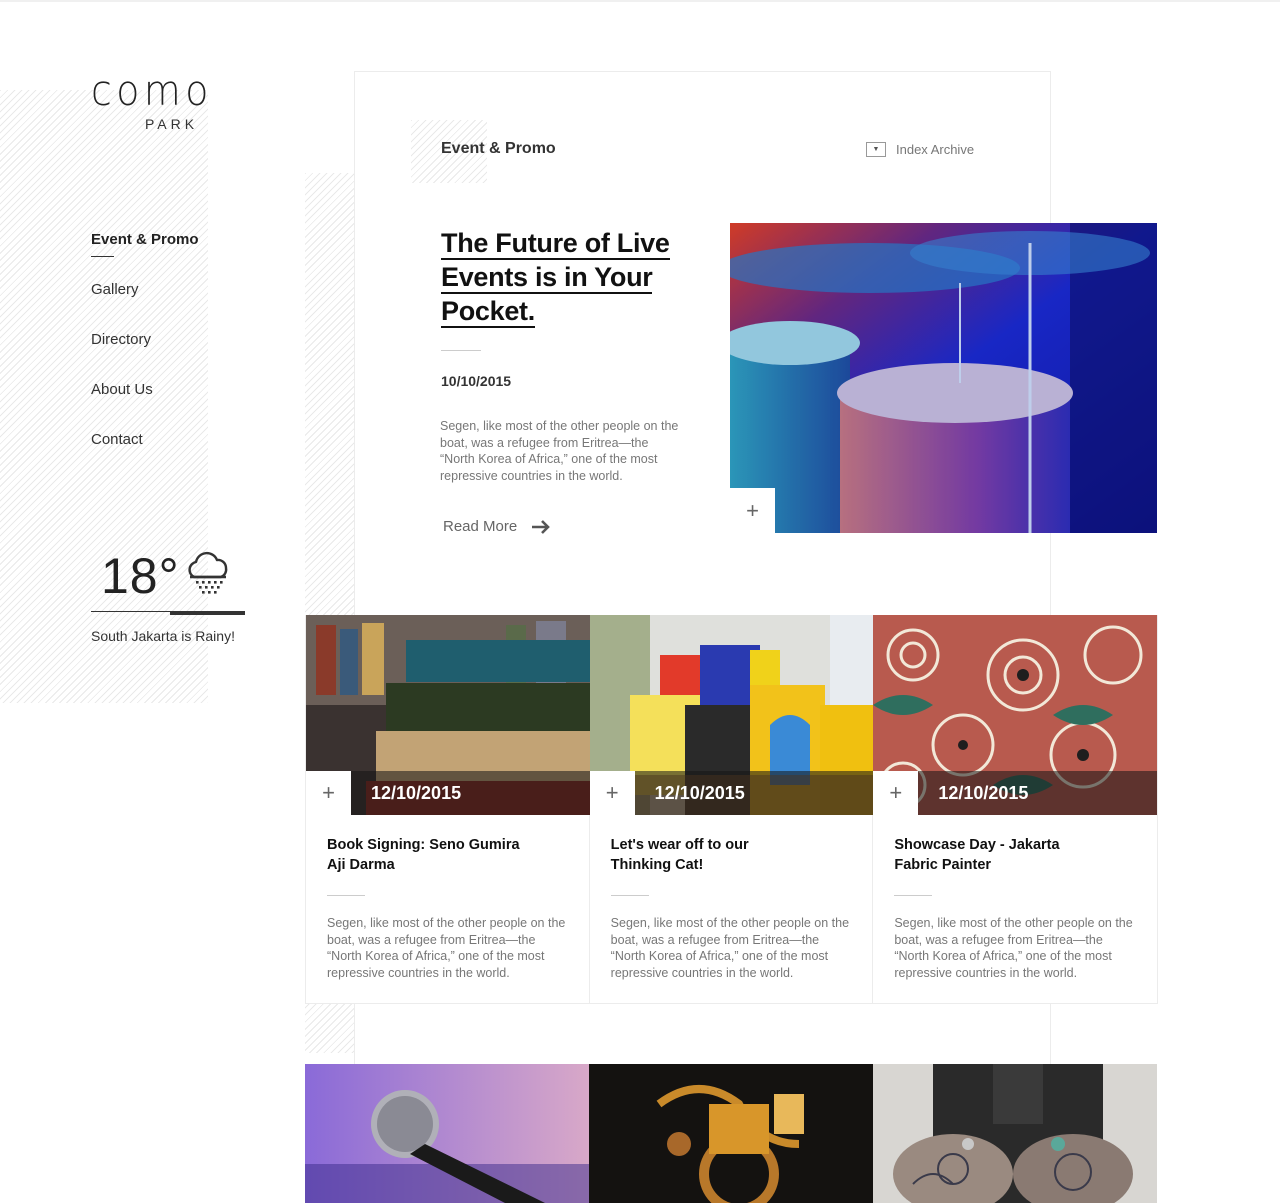 The image size is (1280, 1203). Describe the element at coordinates (876, 149) in the screenshot. I see `dropdown-arrow-icon: ▼` at that location.